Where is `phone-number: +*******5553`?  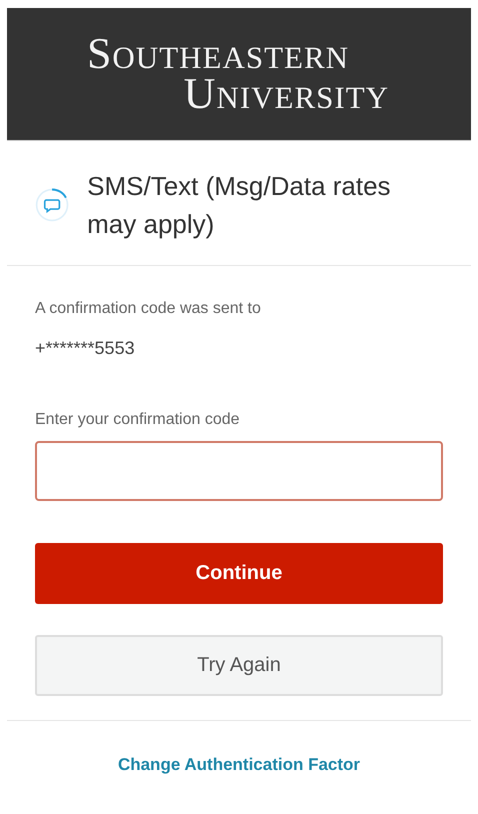
phone-number: +*******5553 is located at coordinates (85, 348).